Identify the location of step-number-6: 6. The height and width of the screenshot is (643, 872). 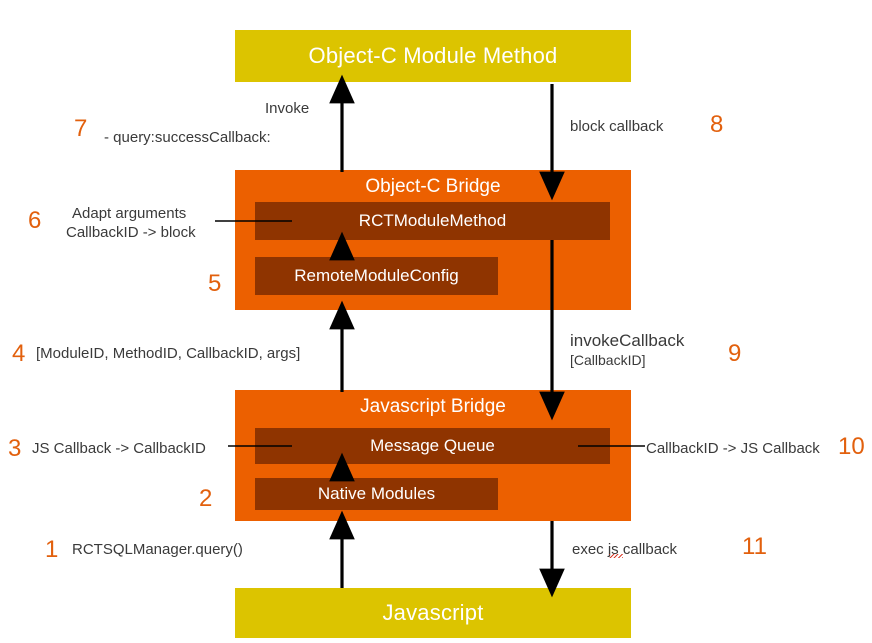
(35, 220).